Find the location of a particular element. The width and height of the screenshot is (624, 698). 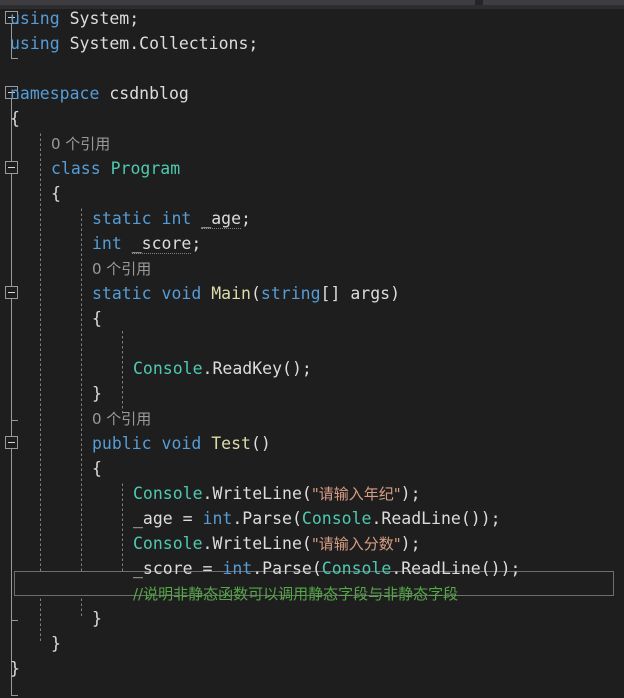

code-token-kw: class is located at coordinates (76, 168).